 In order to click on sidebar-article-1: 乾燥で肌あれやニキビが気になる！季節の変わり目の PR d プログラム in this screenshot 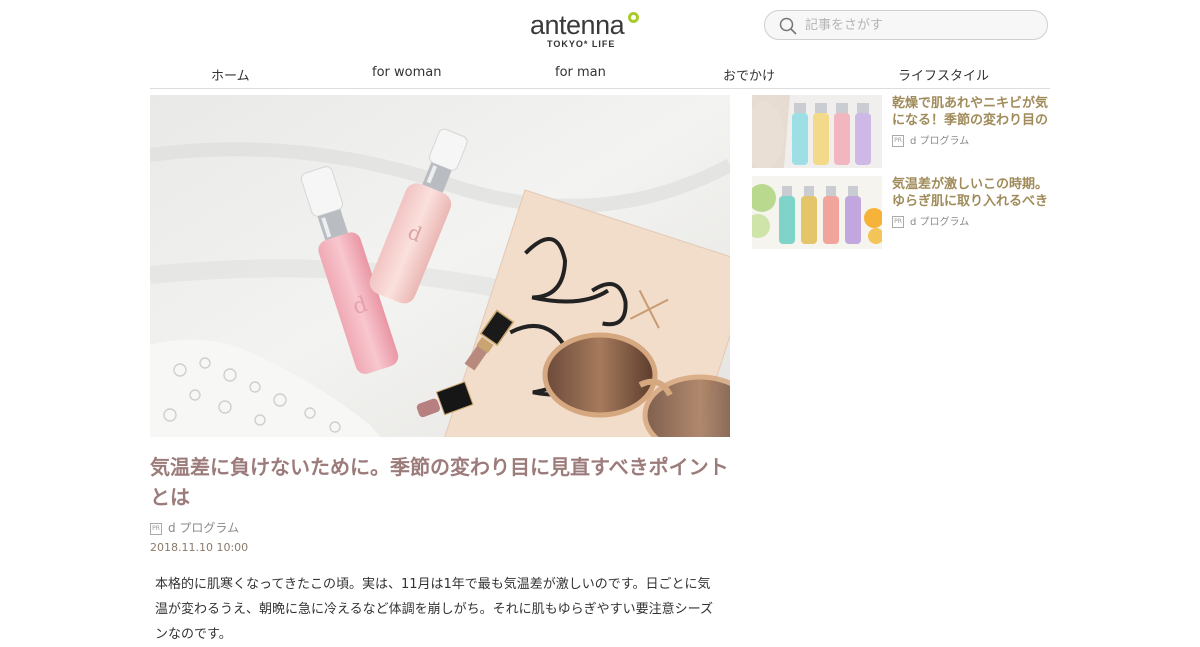, I will do `click(901, 132)`.